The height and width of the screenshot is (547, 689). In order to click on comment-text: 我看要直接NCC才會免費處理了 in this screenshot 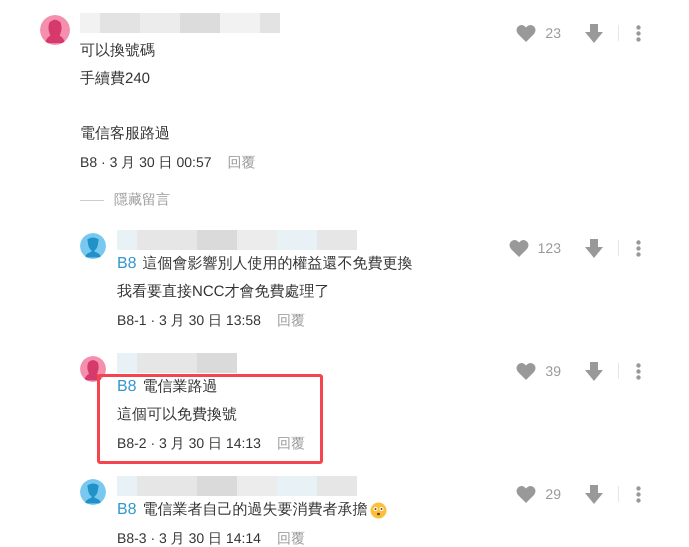, I will do `click(223, 292)`.